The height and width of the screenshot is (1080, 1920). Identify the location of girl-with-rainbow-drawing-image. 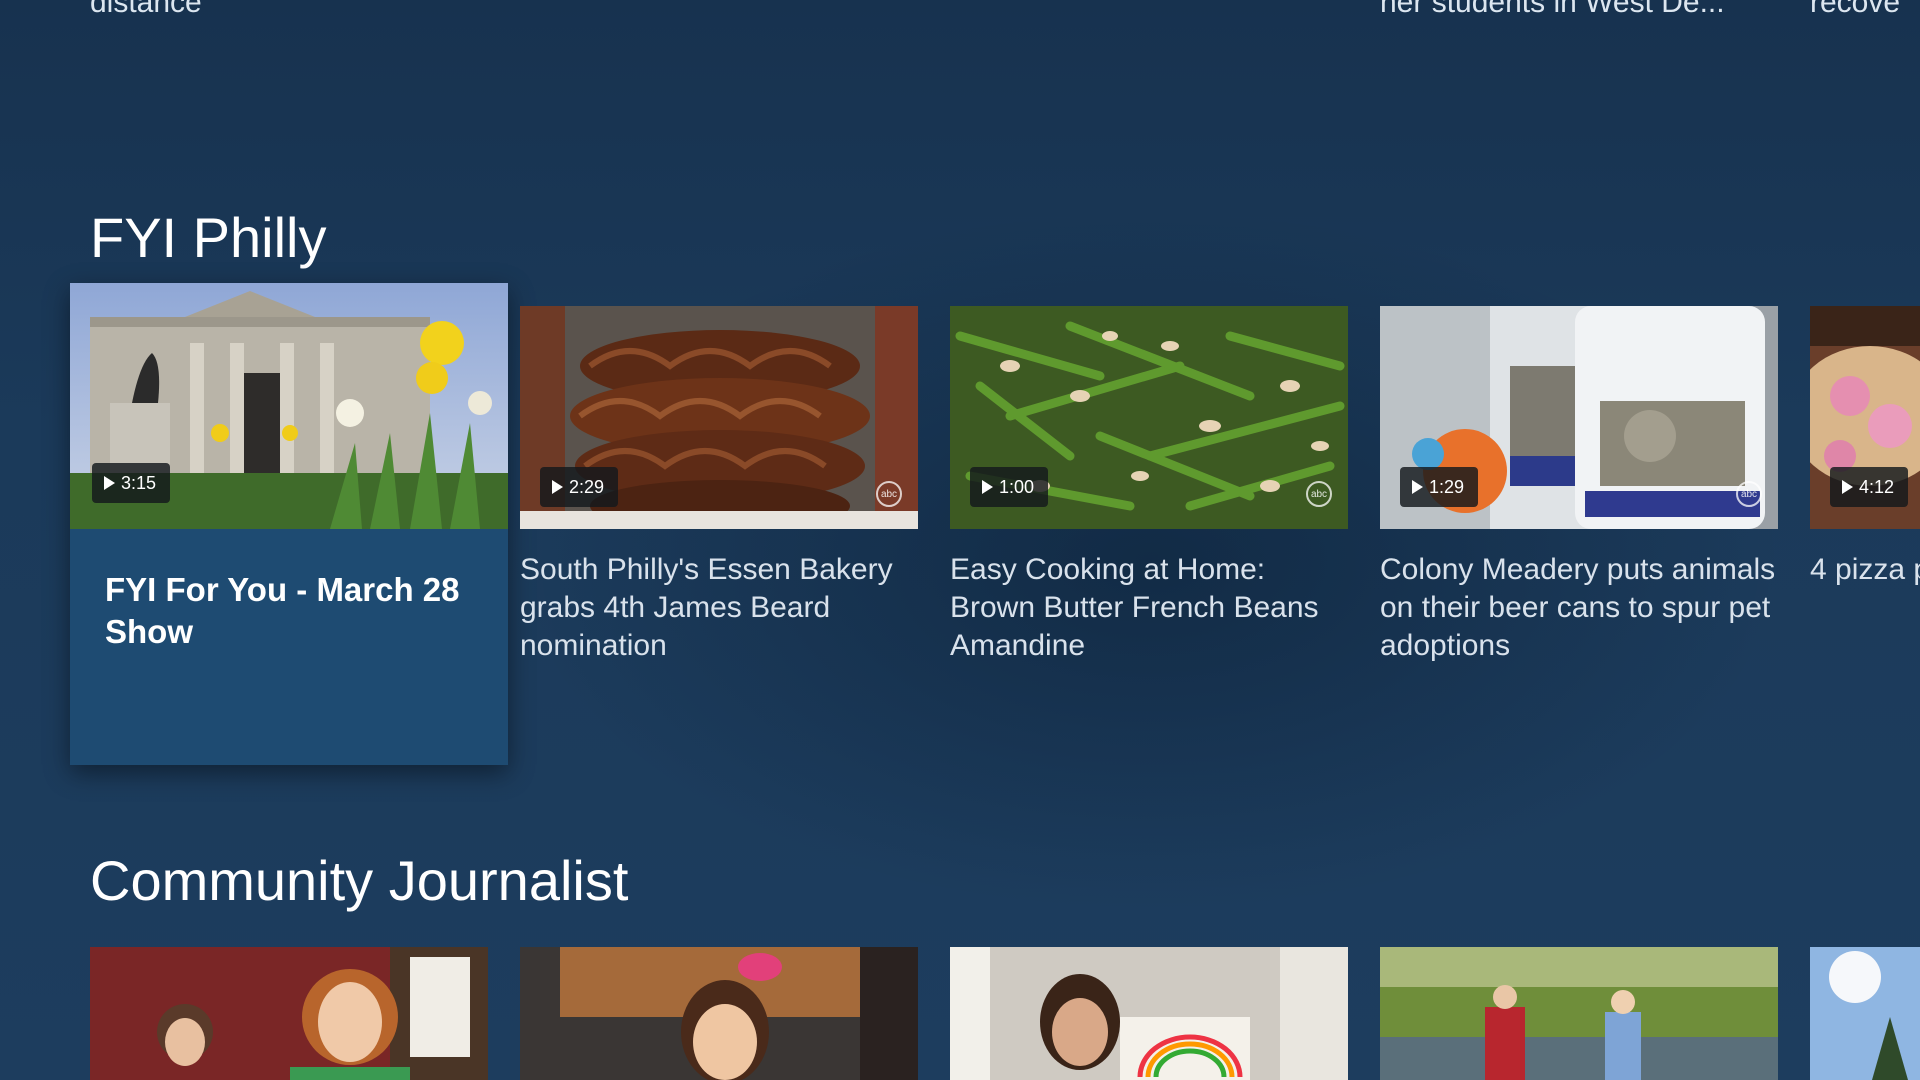
(1149, 1013).